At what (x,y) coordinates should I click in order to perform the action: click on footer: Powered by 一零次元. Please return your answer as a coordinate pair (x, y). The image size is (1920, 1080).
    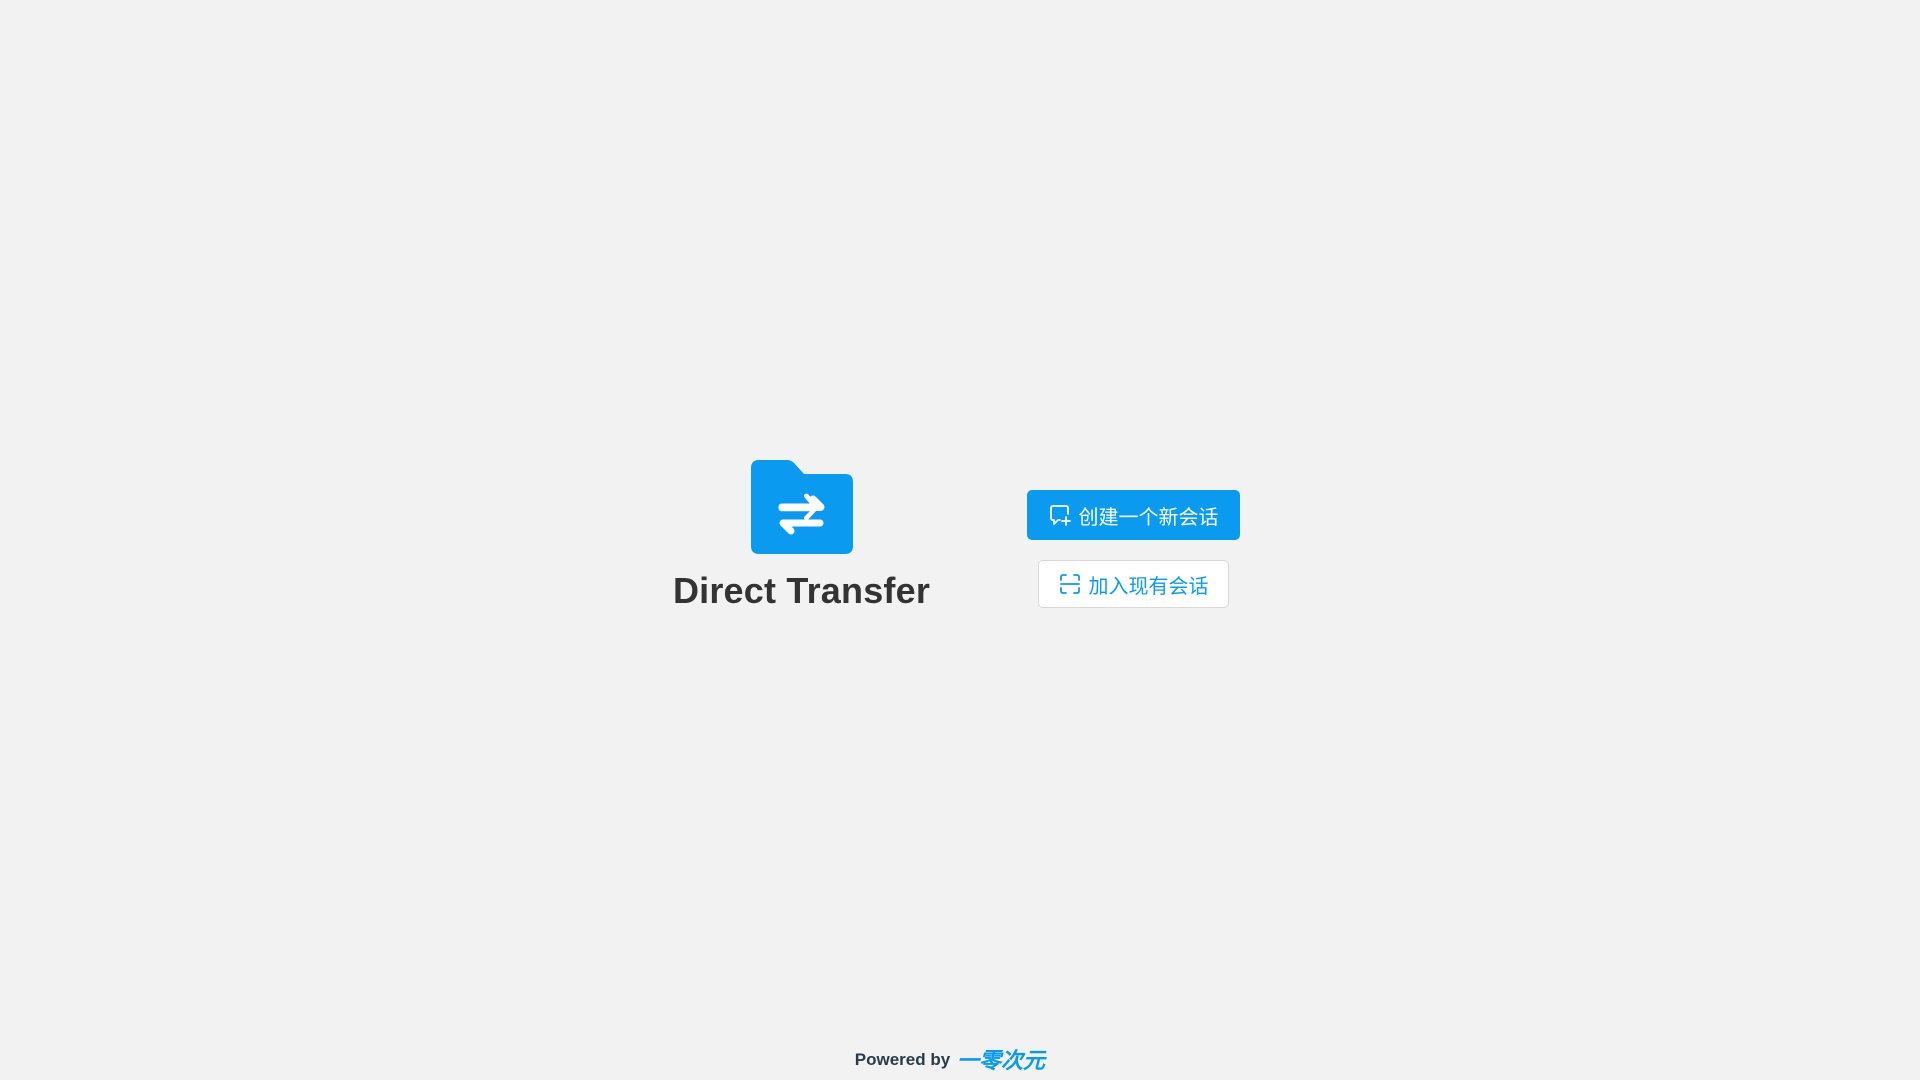
    Looking at the image, I should click on (960, 1060).